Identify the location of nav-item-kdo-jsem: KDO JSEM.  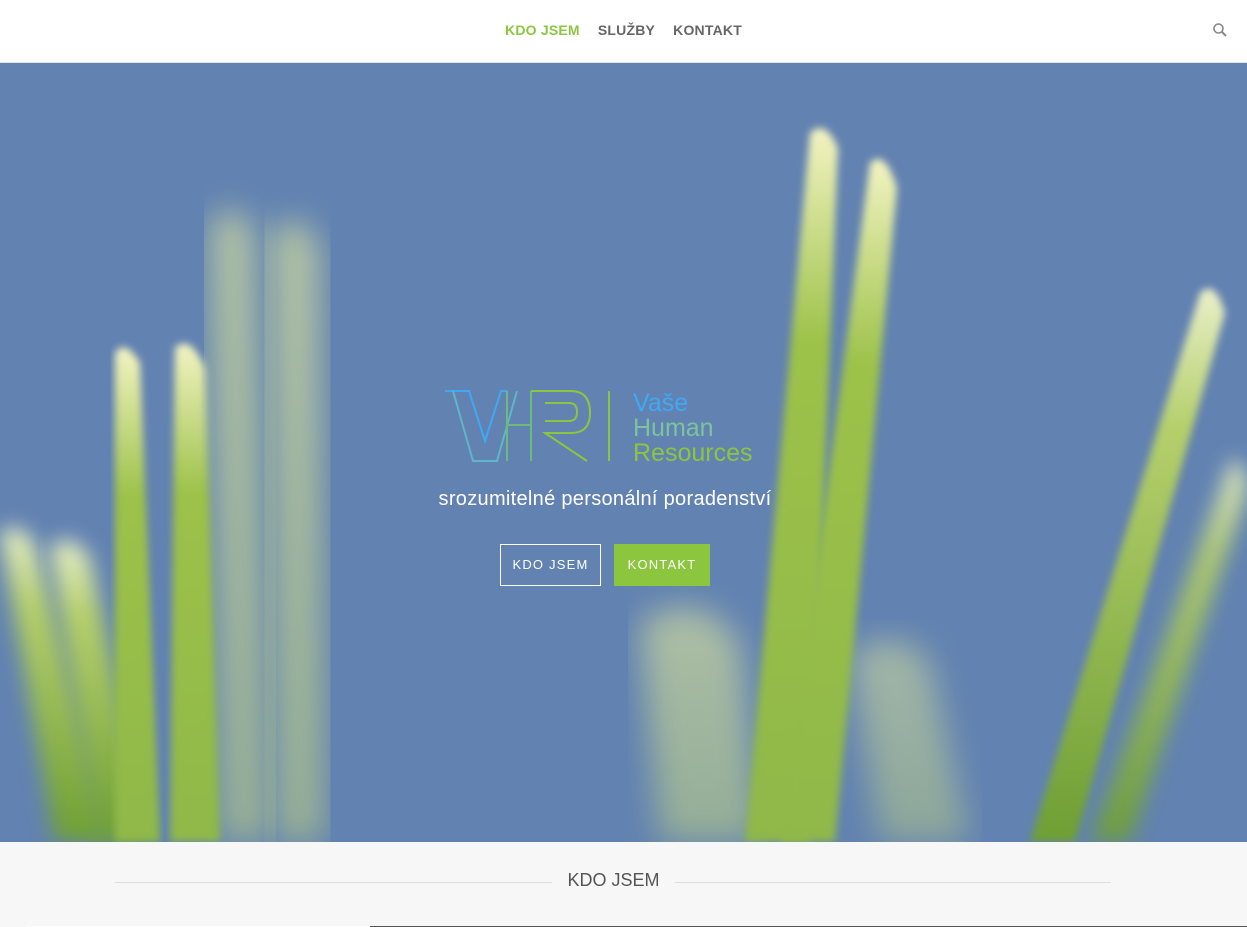
(542, 30).